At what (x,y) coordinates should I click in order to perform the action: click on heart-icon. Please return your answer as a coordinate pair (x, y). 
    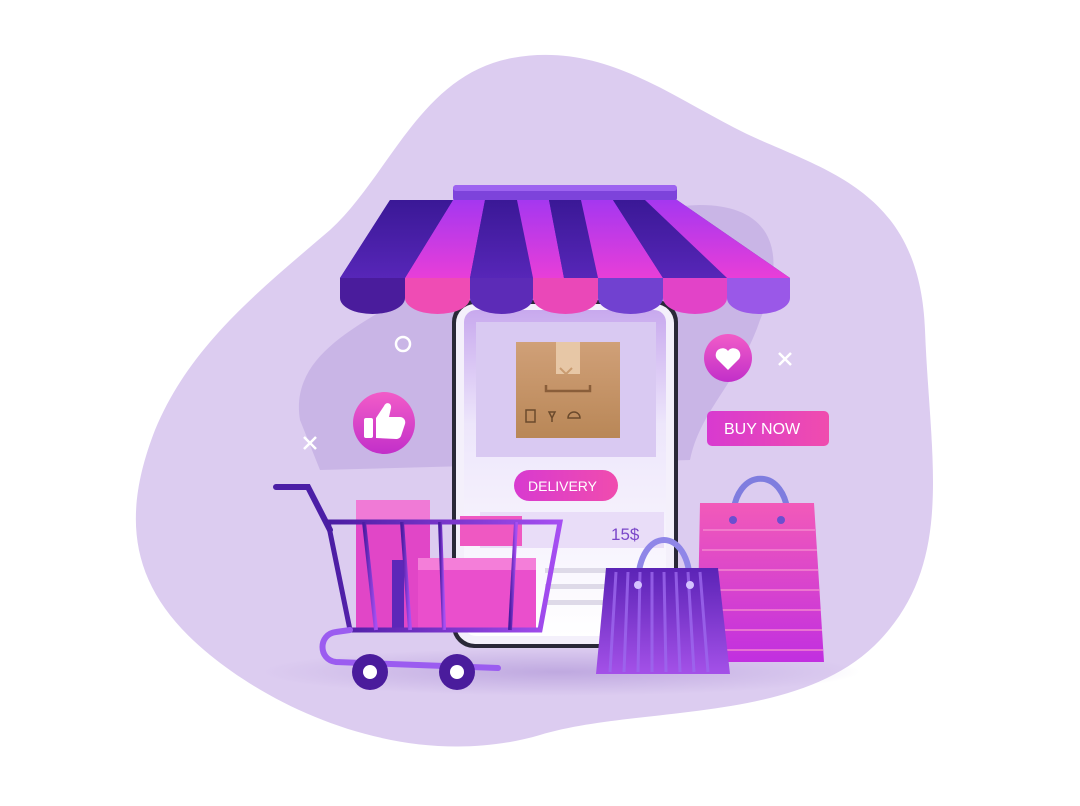
    Looking at the image, I should click on (728, 358).